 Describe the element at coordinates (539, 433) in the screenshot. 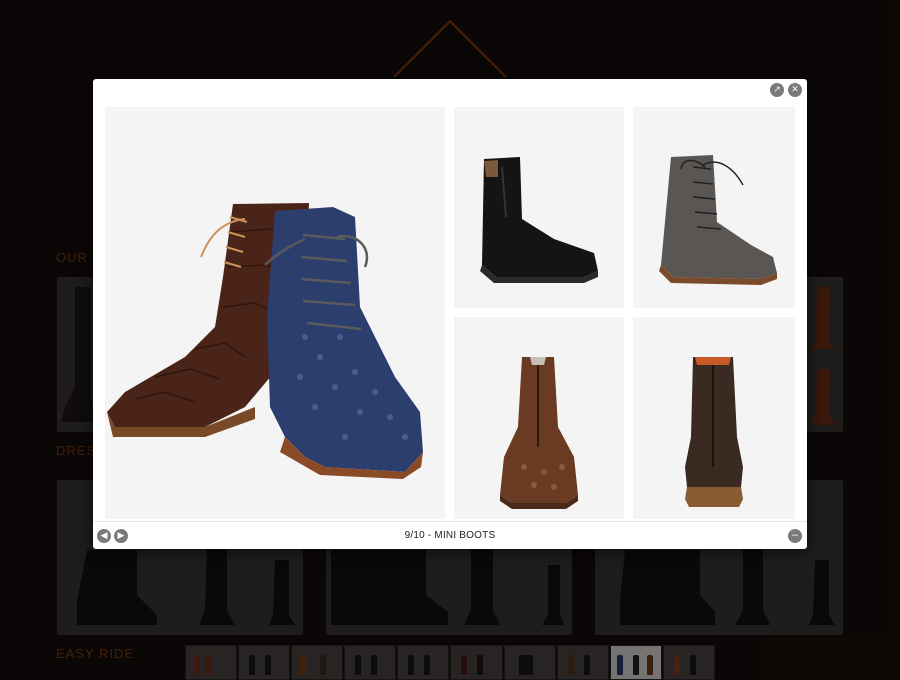

I see `brown-zip-boot-illustration` at that location.